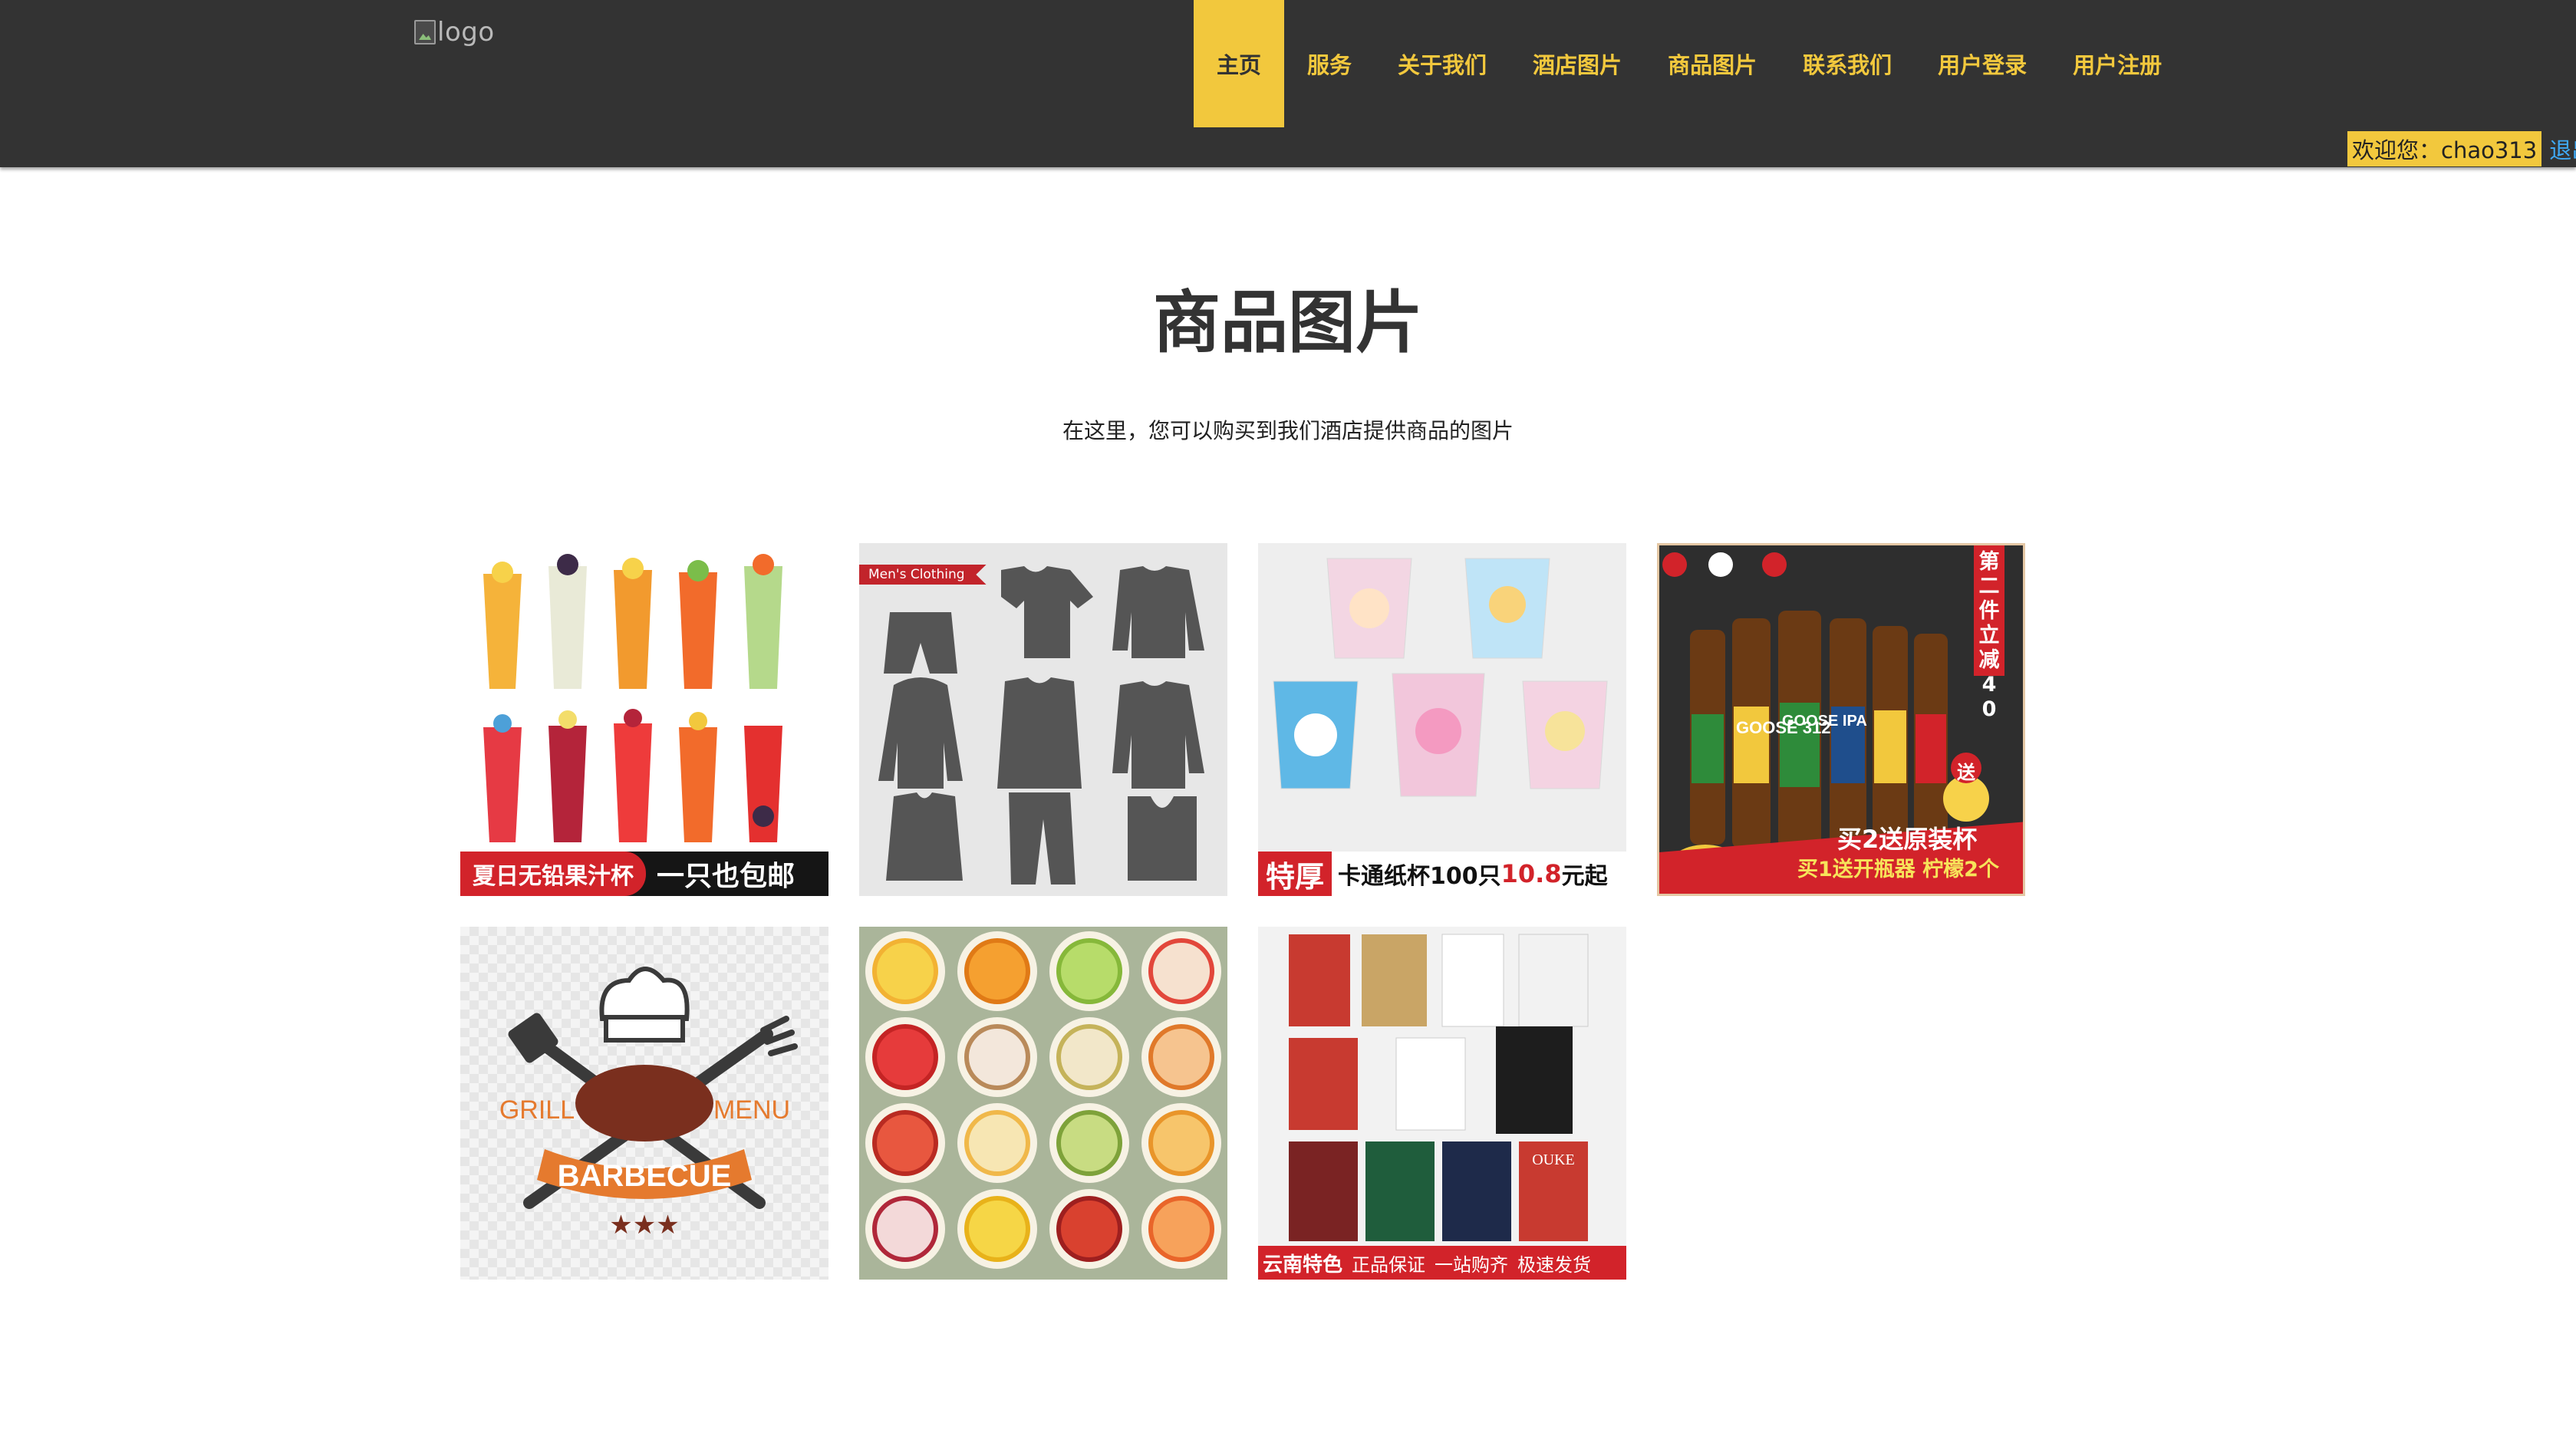  I want to click on product-card-yunnan-cigarettes: OUKE 云南特色 正品保证 一站购齐 极速发货, so click(1442, 1103).